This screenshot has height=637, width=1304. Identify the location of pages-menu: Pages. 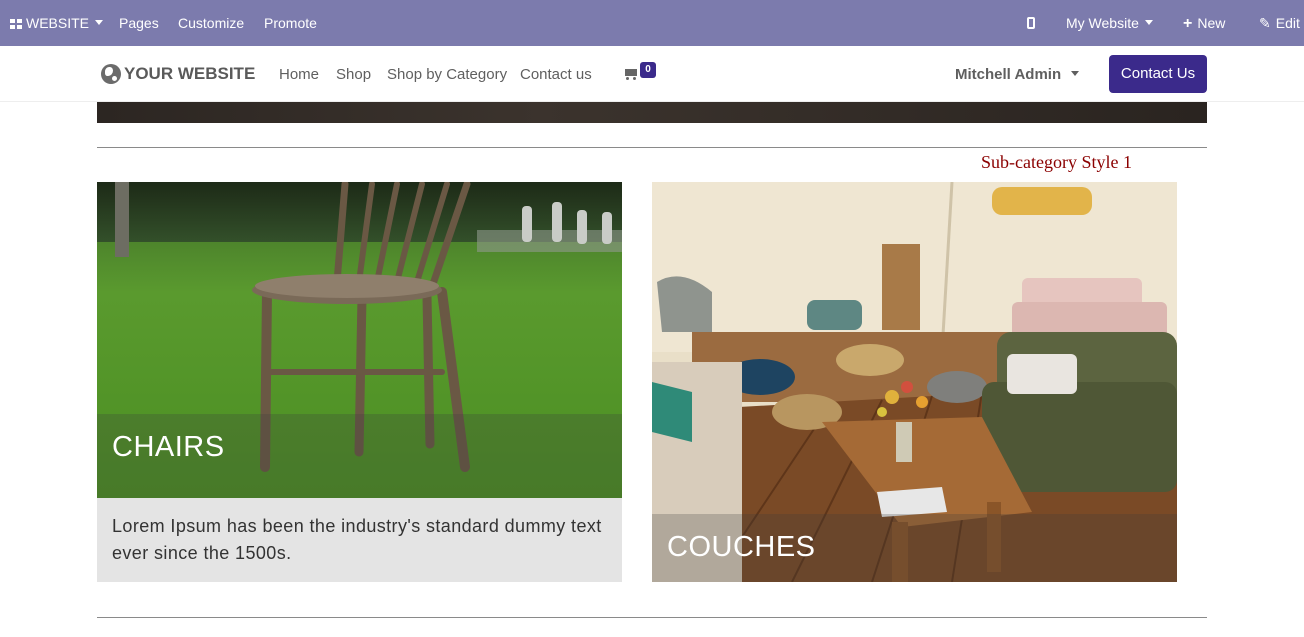
(139, 23).